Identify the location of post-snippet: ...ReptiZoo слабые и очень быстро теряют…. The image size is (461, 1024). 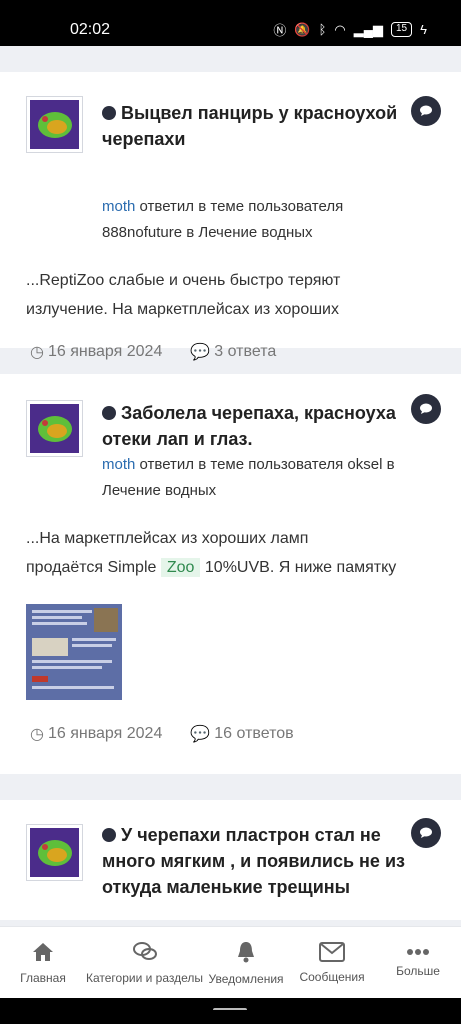
(183, 295).